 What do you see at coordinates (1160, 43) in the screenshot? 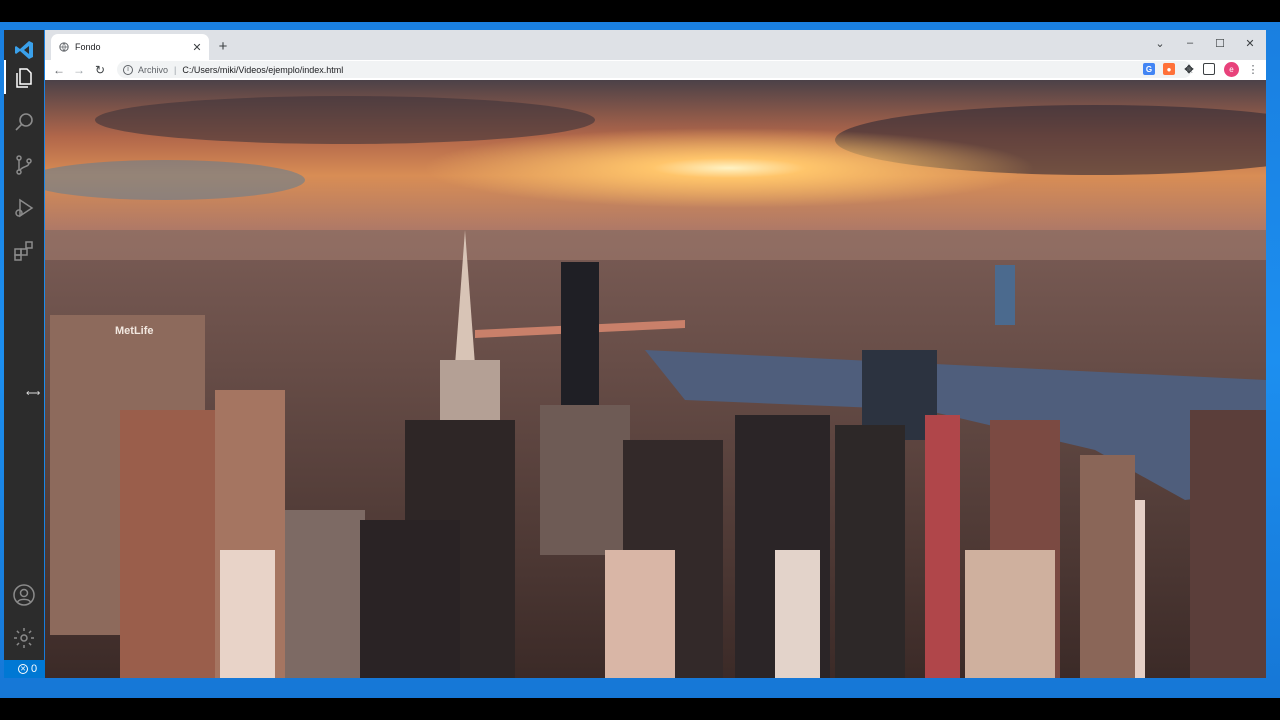
I see `tab-search-dropdown-icon: ⌄` at bounding box center [1160, 43].